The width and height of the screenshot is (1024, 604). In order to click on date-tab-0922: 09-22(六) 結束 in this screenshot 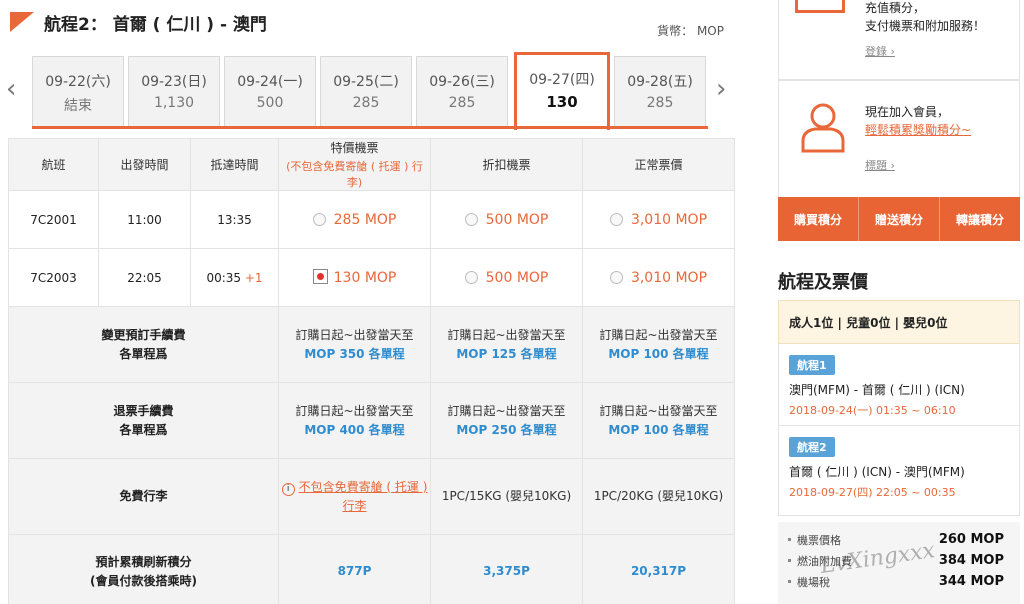, I will do `click(78, 92)`.